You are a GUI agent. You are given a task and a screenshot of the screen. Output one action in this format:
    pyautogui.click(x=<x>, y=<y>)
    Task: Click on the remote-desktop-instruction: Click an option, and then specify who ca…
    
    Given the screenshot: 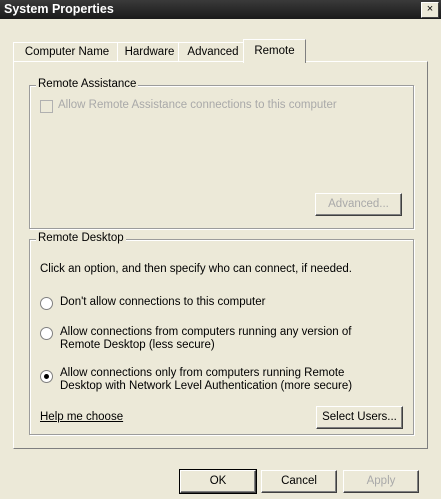 What is the action you would take?
    pyautogui.click(x=196, y=269)
    